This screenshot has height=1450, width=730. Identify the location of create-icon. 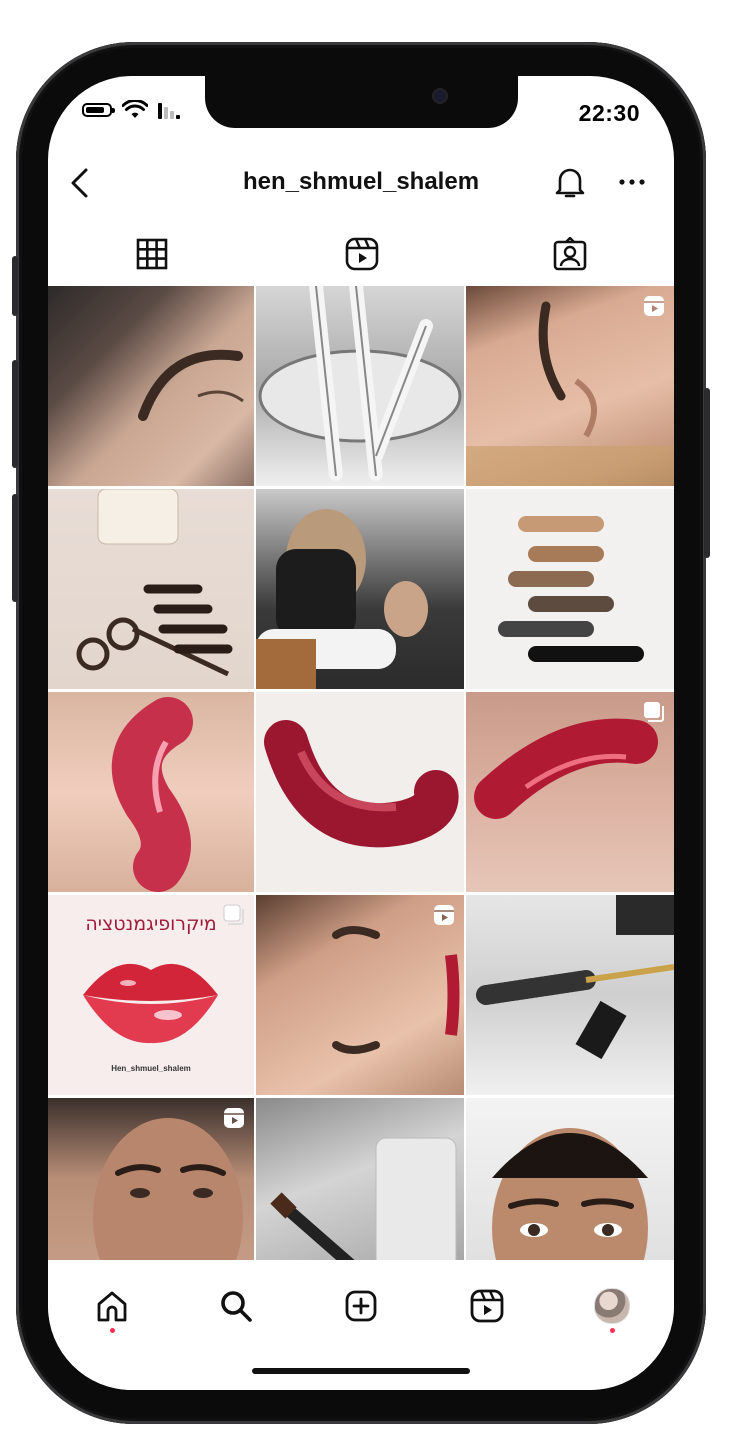
(361, 1306).